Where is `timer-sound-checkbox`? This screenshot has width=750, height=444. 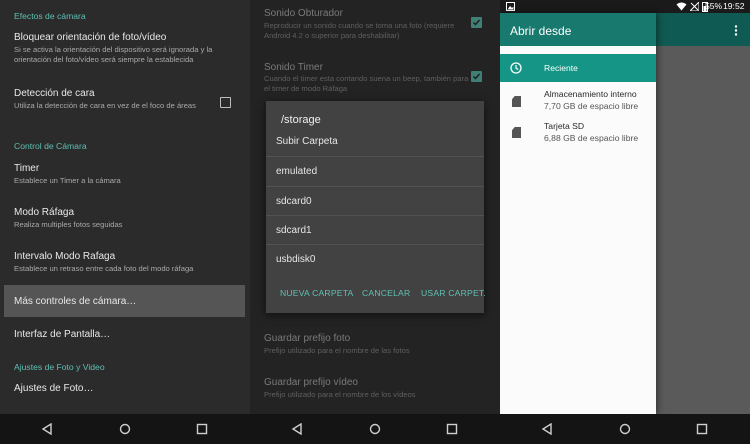
timer-sound-checkbox is located at coordinates (476, 76).